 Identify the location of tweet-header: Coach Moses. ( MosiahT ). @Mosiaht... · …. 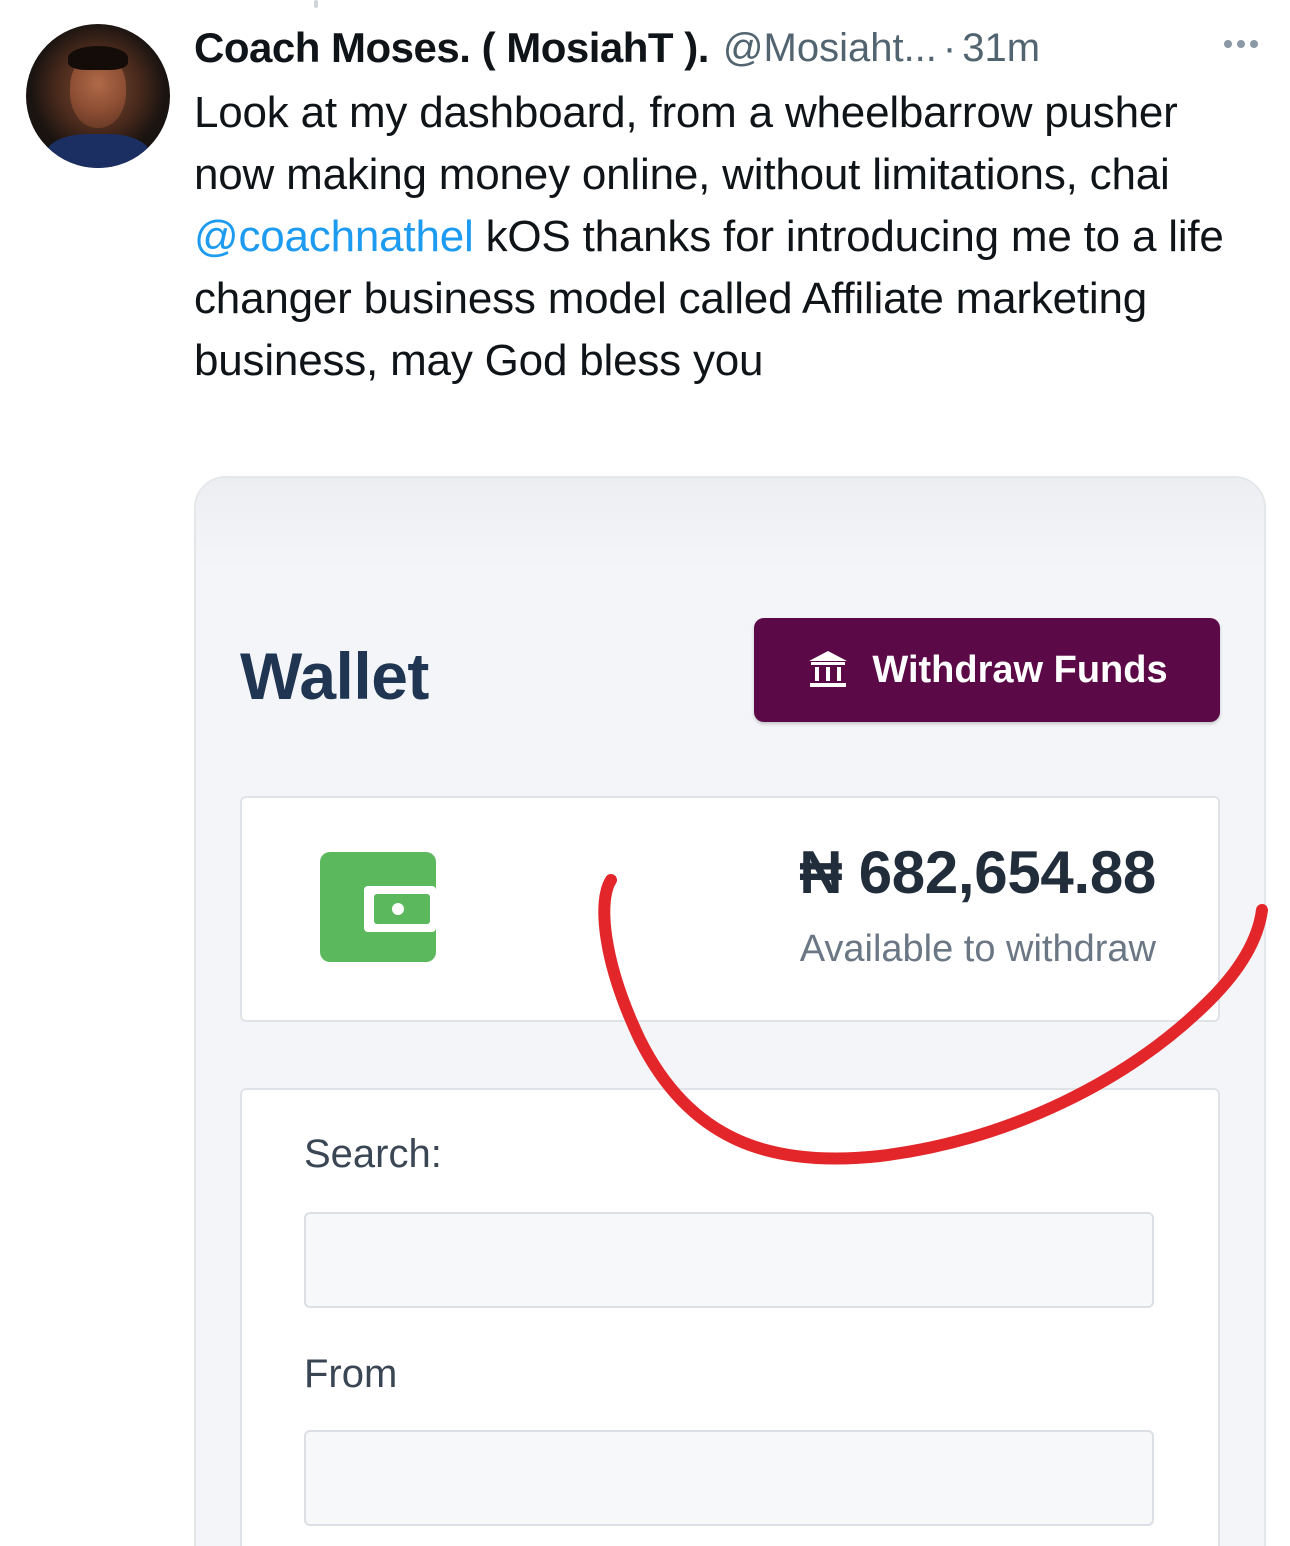
(734, 48).